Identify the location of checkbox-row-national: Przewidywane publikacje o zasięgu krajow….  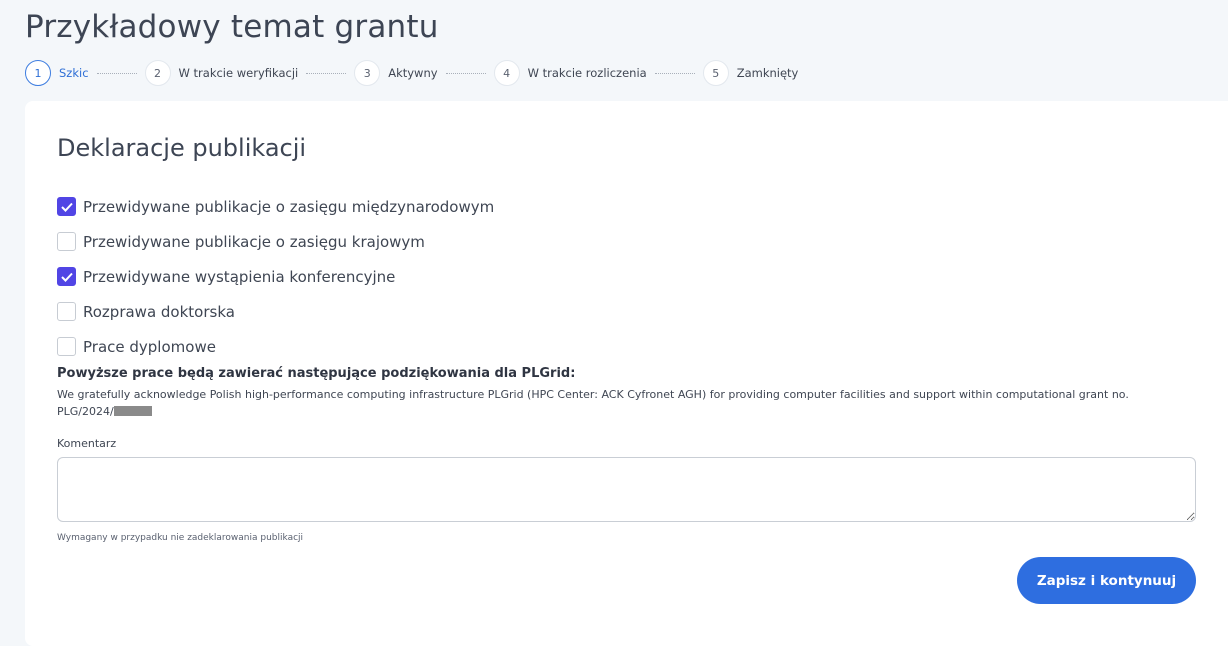
(275, 241).